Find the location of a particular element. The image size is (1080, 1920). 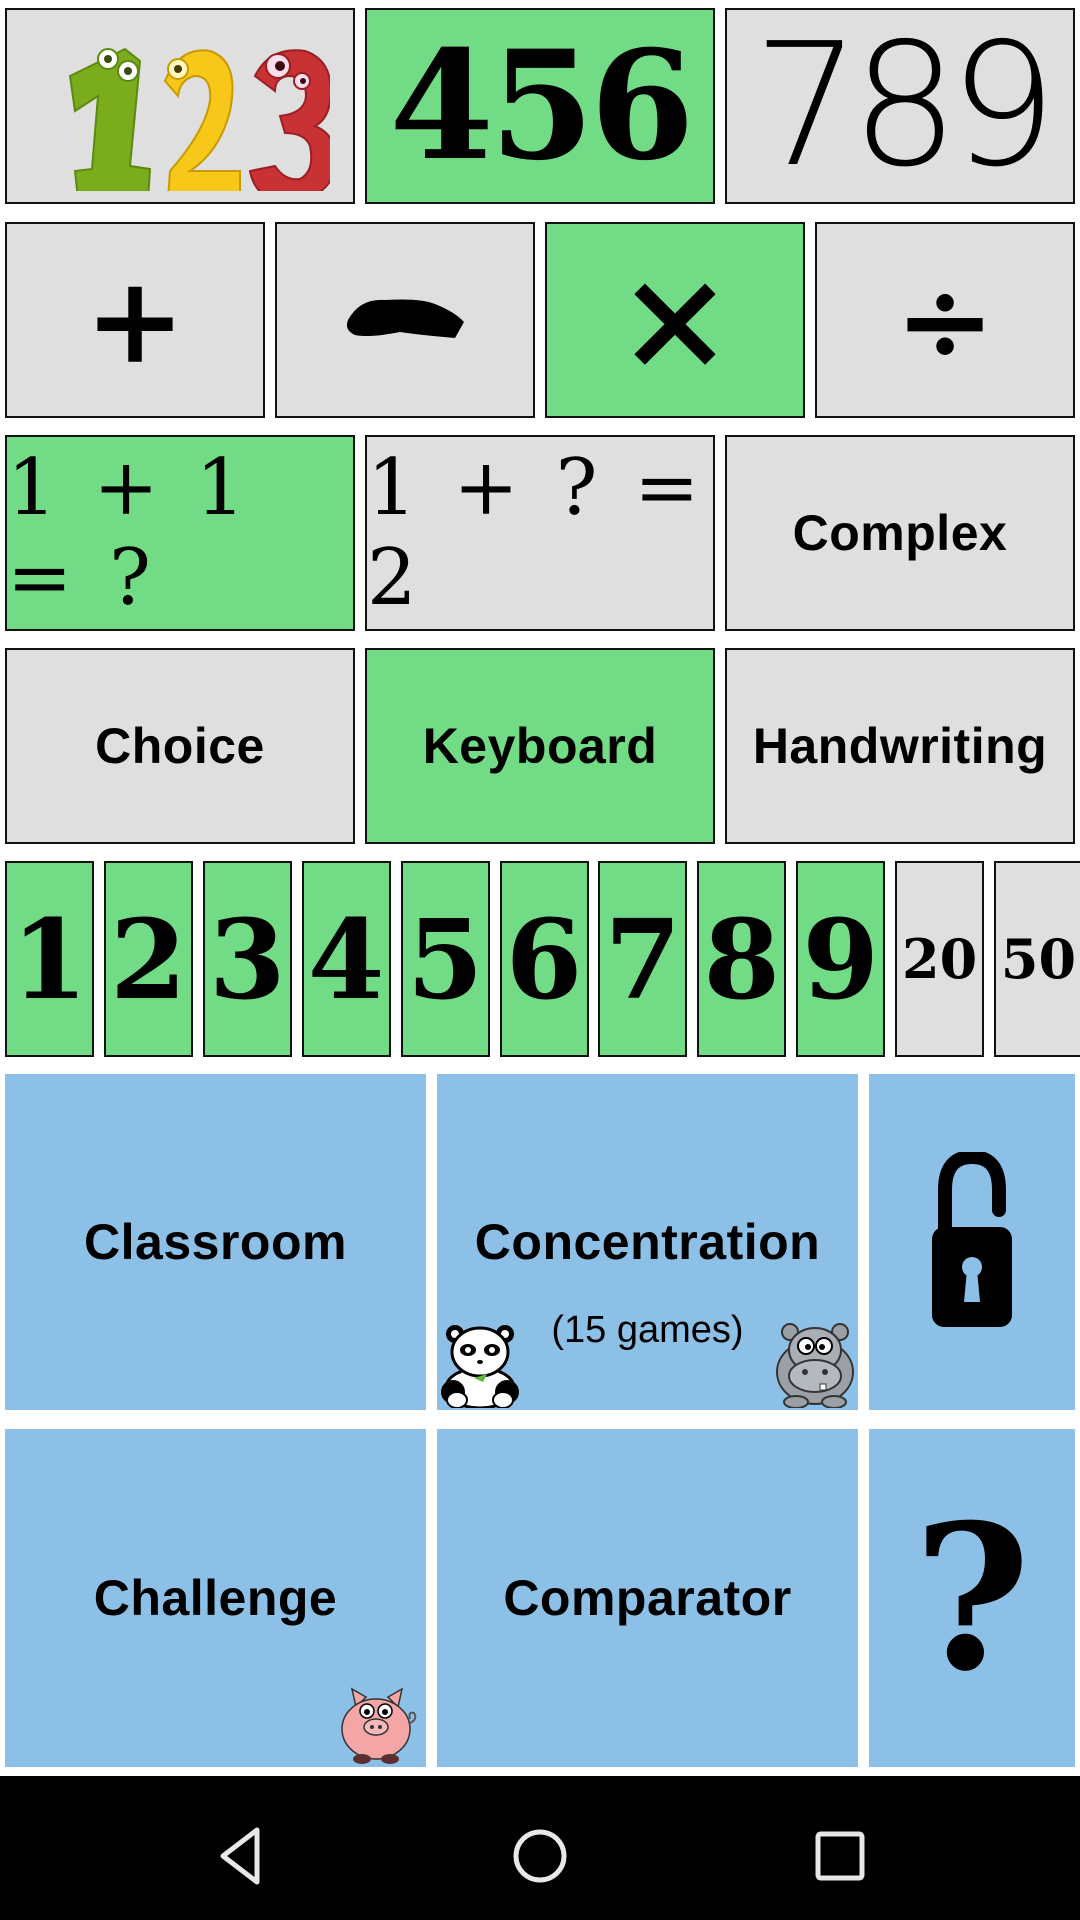

divide-icon: ÷ is located at coordinates (945, 320).